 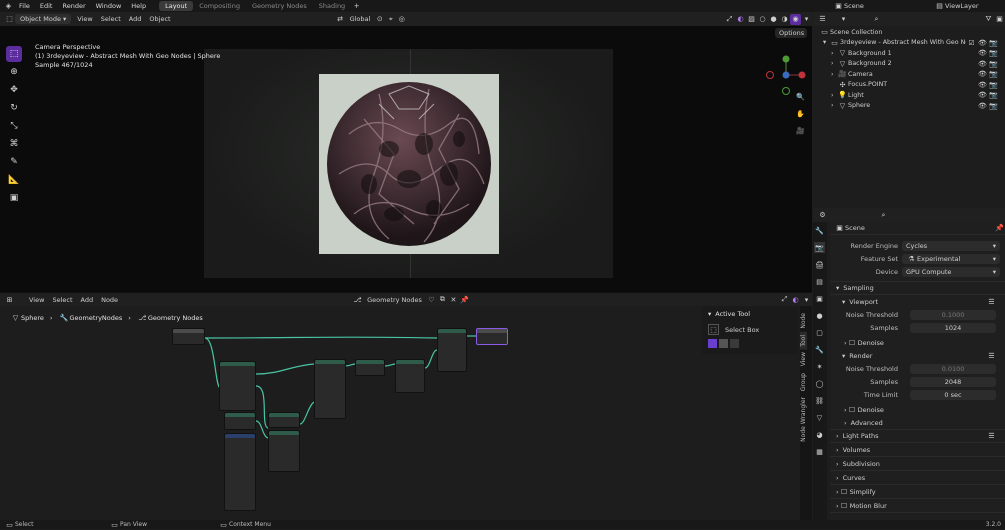 What do you see at coordinates (138, 6) in the screenshot?
I see `menu-help: Help` at bounding box center [138, 6].